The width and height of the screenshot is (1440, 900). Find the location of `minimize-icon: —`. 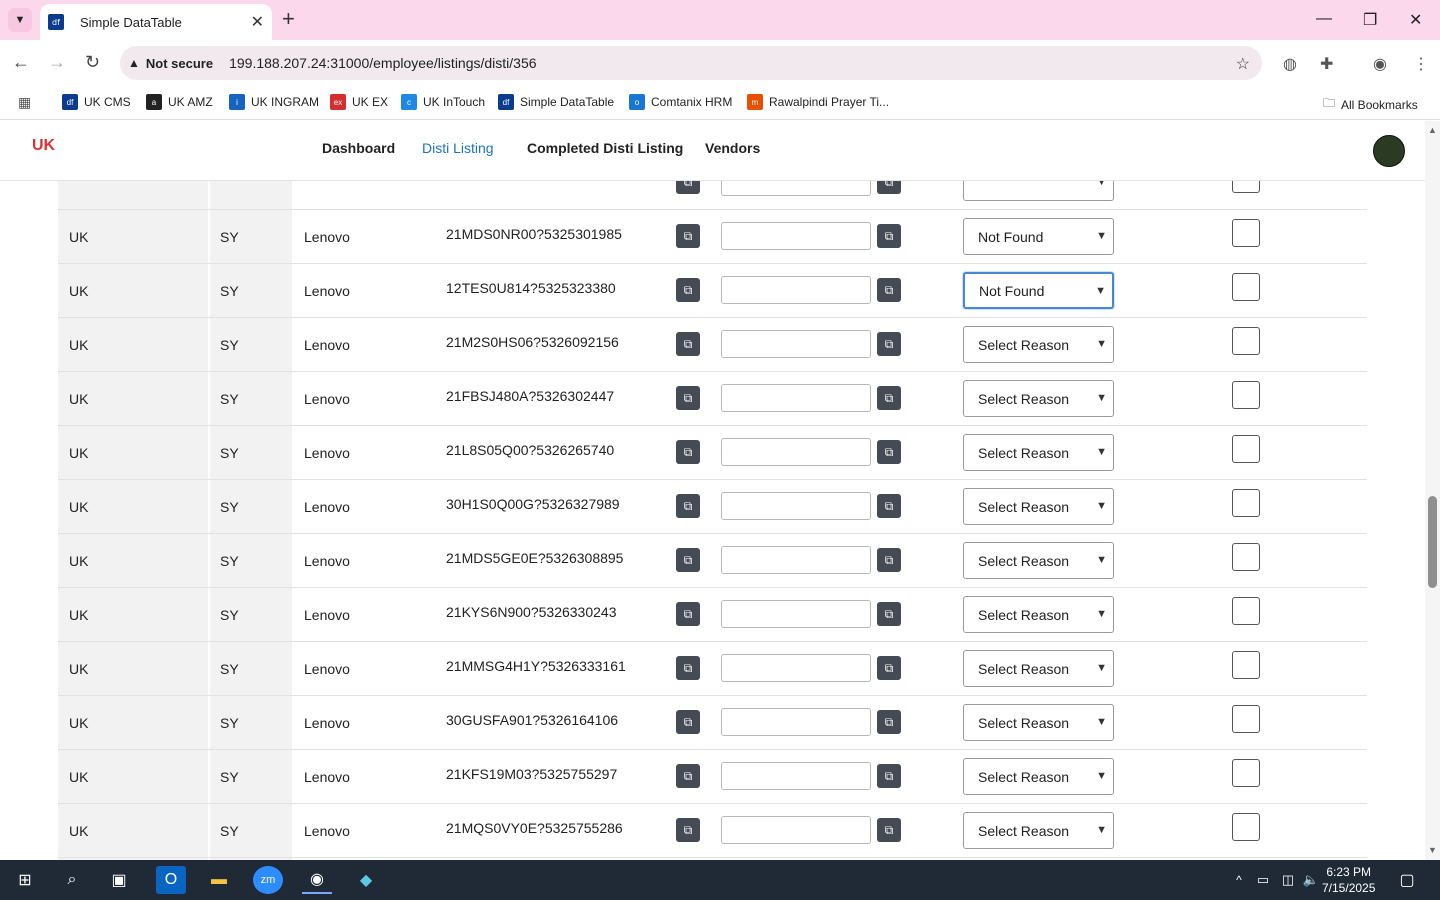

minimize-icon: — is located at coordinates (1324, 19).